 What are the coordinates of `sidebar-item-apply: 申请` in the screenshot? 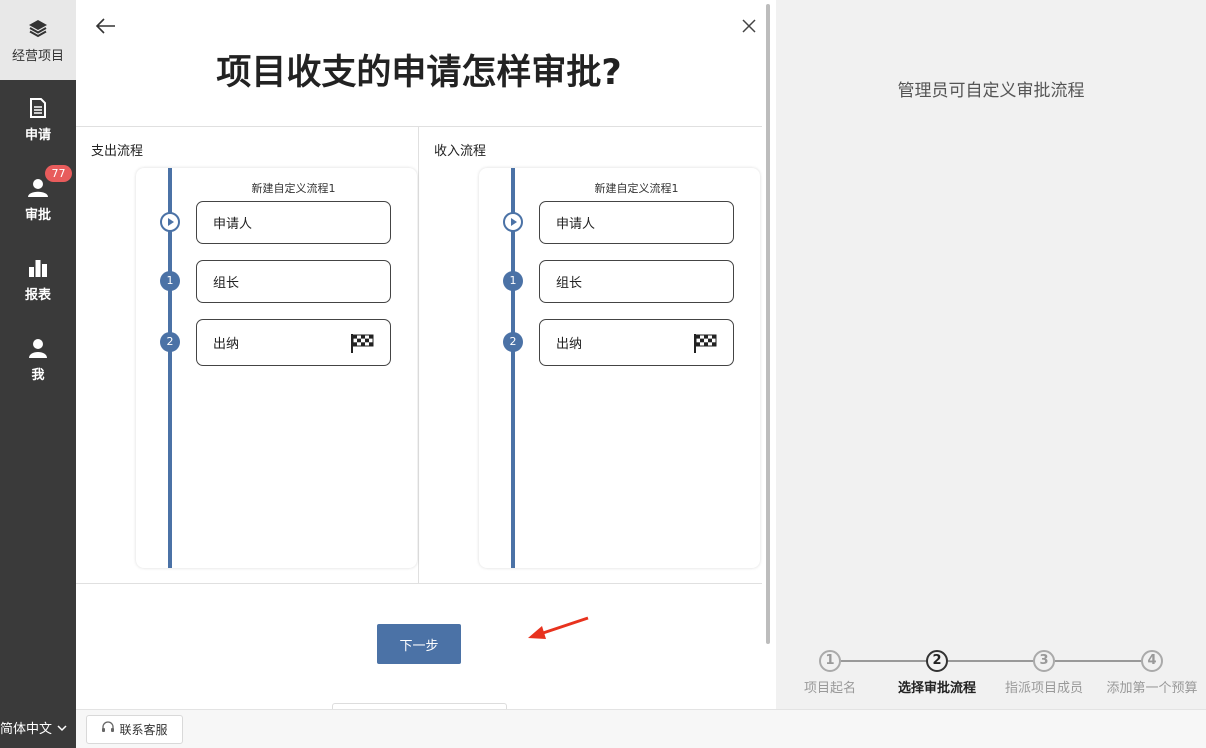 It's located at (38, 120).